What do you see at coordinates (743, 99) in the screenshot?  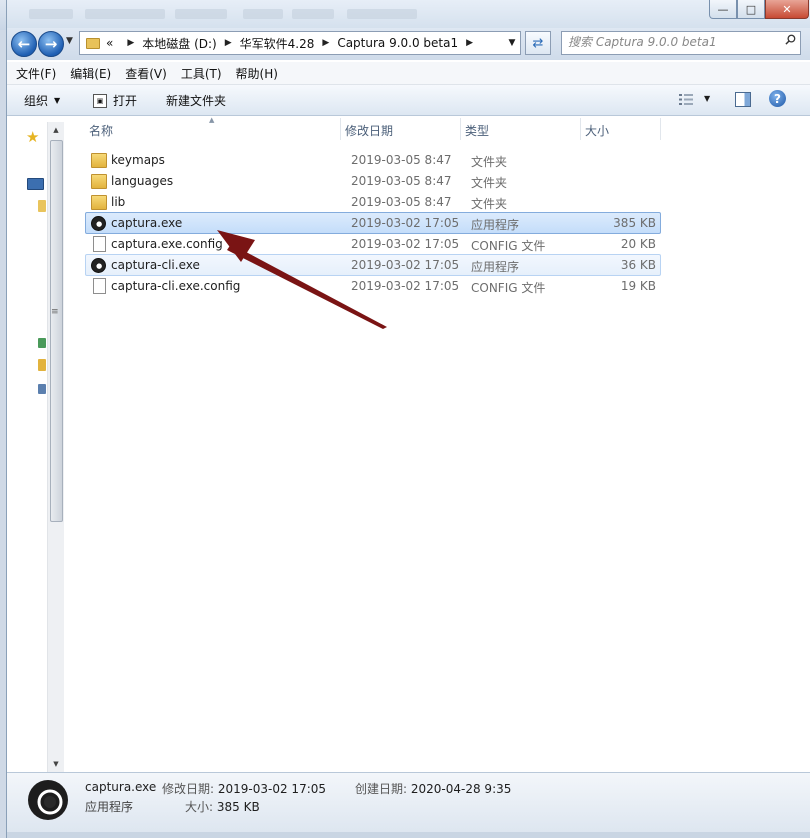 I see `preview-pane-icon` at bounding box center [743, 99].